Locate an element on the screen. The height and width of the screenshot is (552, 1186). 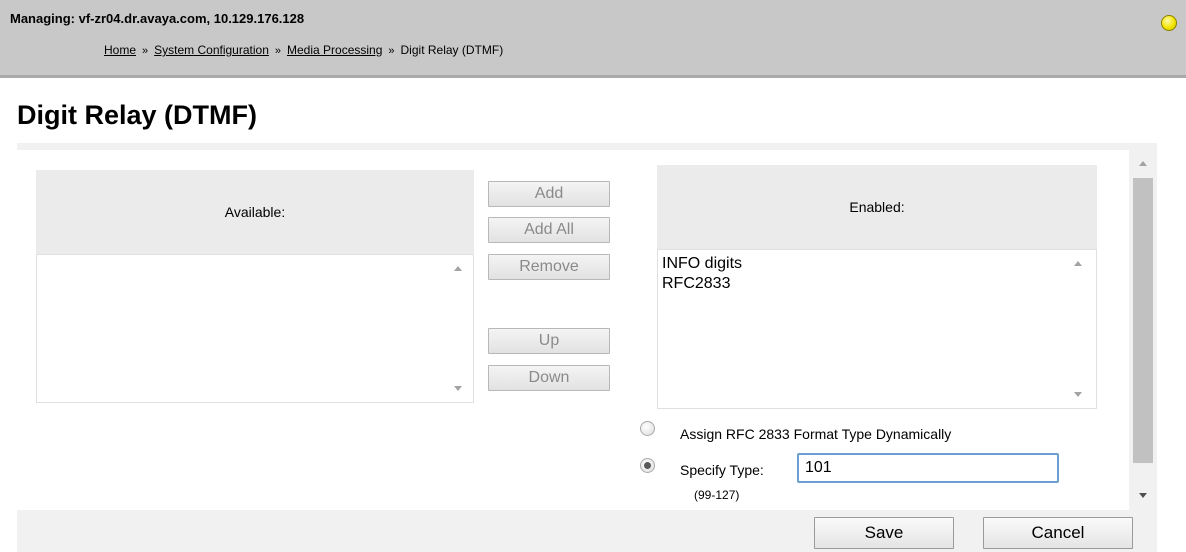
enabled-scroll-down-icon is located at coordinates (1078, 394).